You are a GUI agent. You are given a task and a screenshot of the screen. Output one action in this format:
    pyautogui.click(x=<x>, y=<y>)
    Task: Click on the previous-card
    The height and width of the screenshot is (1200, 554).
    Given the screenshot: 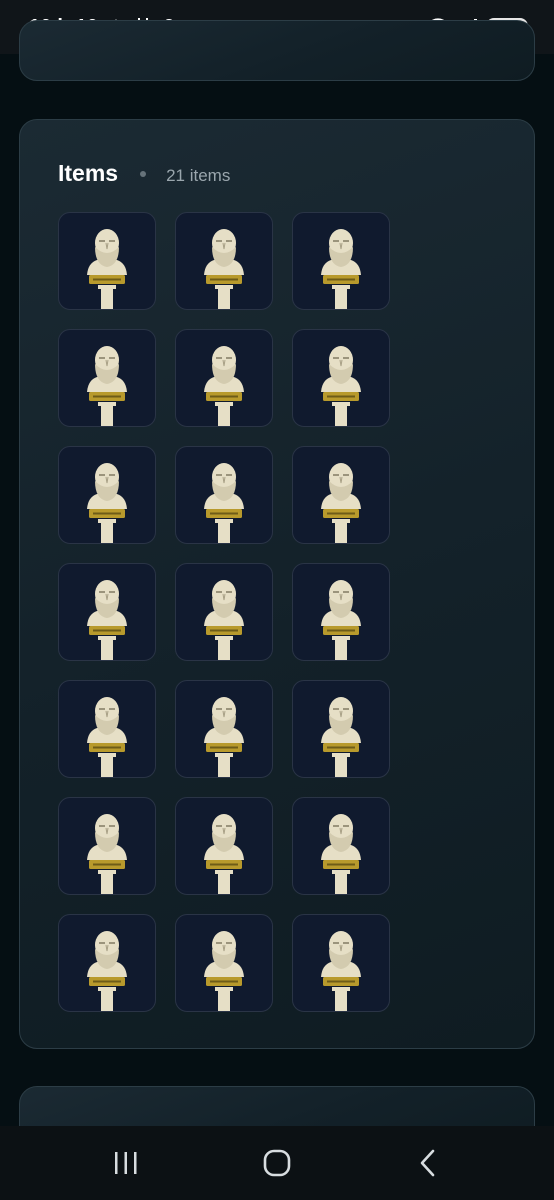 What is the action you would take?
    pyautogui.click(x=277, y=50)
    